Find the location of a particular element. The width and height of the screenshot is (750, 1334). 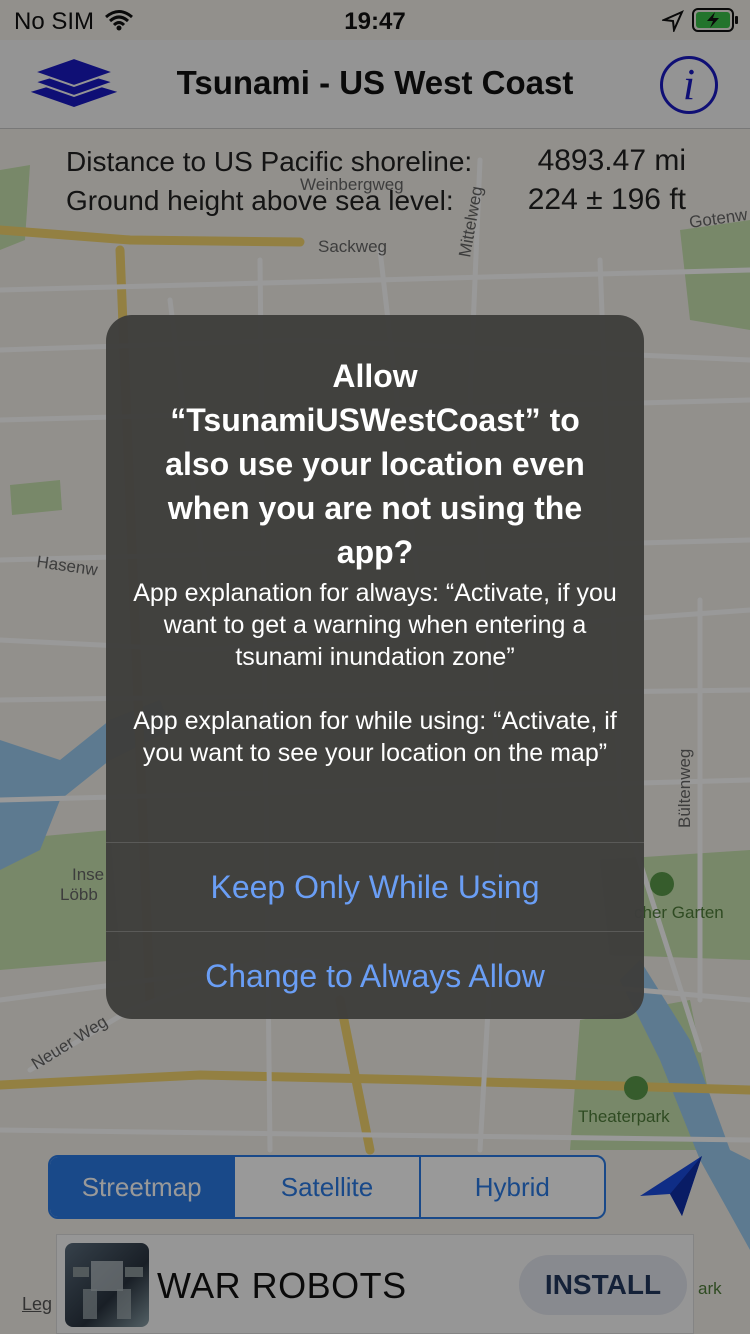

keep-while-using-button: Keep Only While Using is located at coordinates (375, 886).